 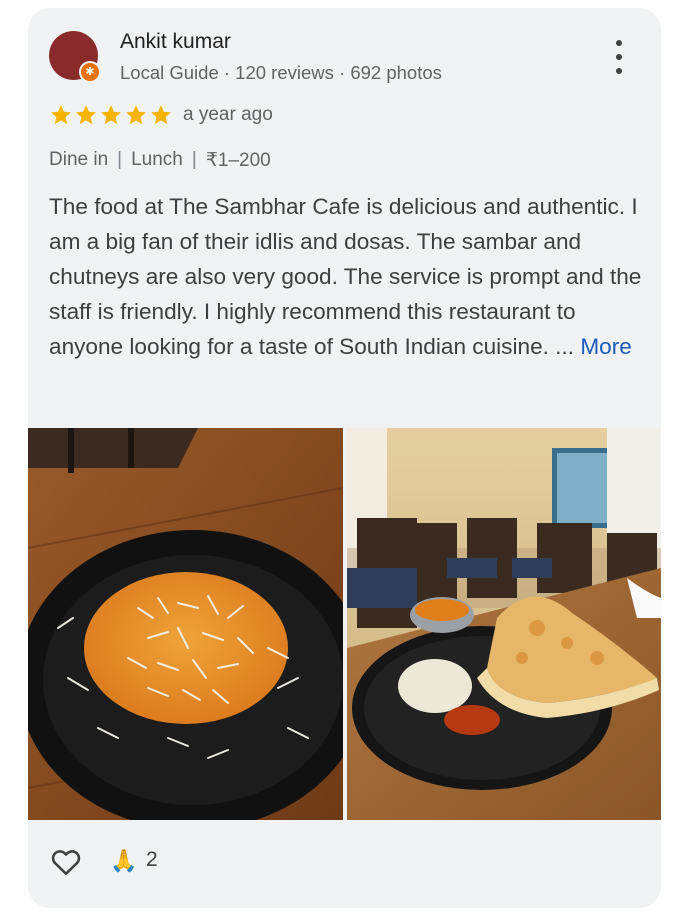 What do you see at coordinates (66, 861) in the screenshot?
I see `heart-outline-icon` at bounding box center [66, 861].